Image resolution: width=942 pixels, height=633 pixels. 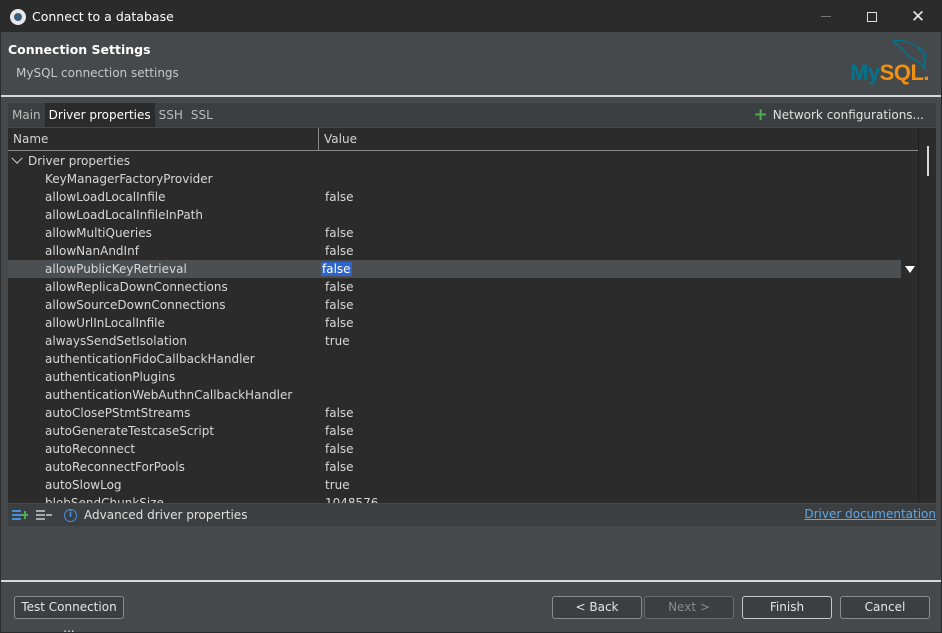 What do you see at coordinates (105, 197) in the screenshot?
I see `property-name: allowLoadLocalInfile` at bounding box center [105, 197].